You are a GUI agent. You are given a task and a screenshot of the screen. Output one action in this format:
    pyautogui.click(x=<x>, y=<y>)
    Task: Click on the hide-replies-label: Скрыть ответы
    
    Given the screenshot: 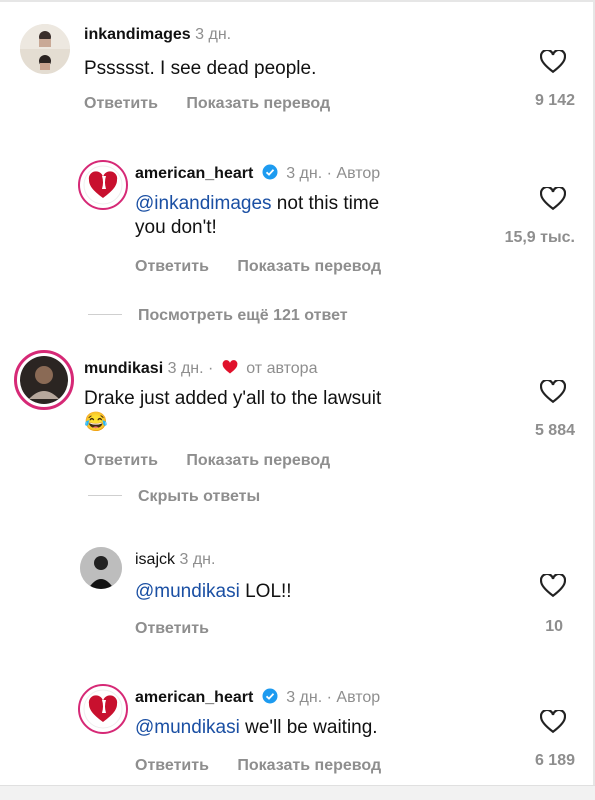 What is the action you would take?
    pyautogui.click(x=199, y=496)
    